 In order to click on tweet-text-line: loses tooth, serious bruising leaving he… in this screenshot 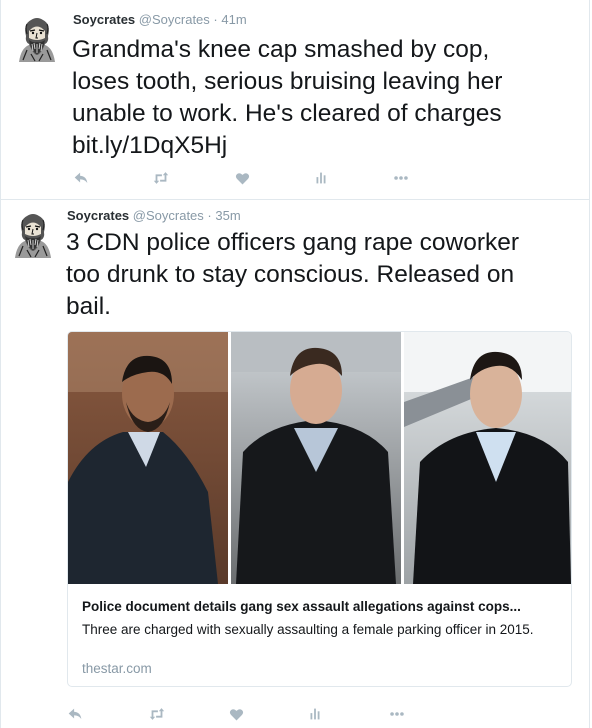, I will do `click(287, 81)`.